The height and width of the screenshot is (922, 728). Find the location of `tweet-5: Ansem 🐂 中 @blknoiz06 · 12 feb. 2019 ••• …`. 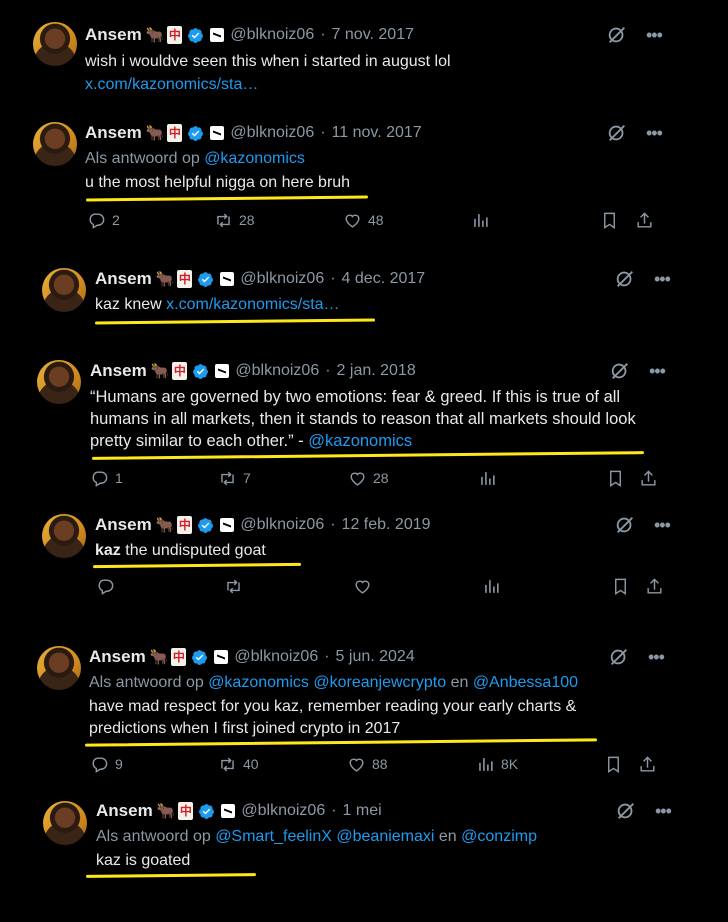

tweet-5: Ansem 🐂 中 @blknoiz06 · 12 feb. 2019 ••• … is located at coordinates (364, 558).